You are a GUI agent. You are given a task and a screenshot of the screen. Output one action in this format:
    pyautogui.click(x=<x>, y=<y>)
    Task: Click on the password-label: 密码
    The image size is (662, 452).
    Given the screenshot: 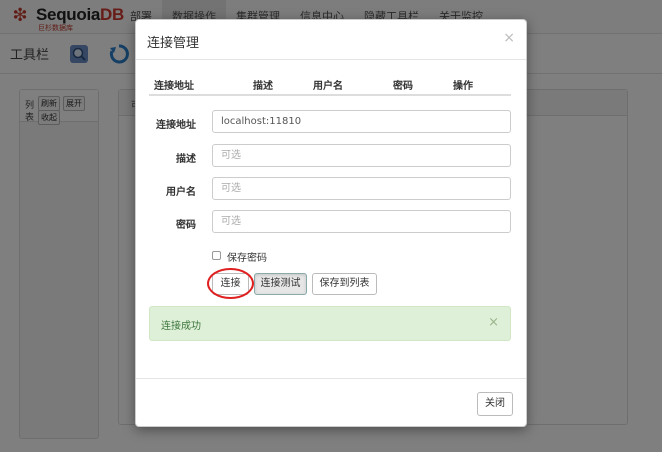 What is the action you would take?
    pyautogui.click(x=186, y=225)
    